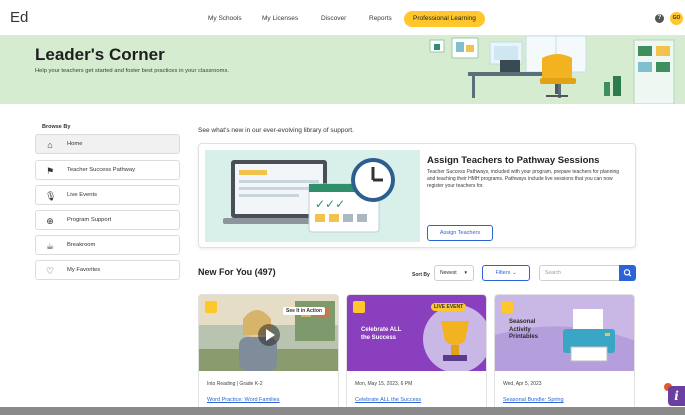 Image resolution: width=685 pixels, height=415 pixels. What do you see at coordinates (380, 19) in the screenshot?
I see `nav-reports: Reports` at bounding box center [380, 19].